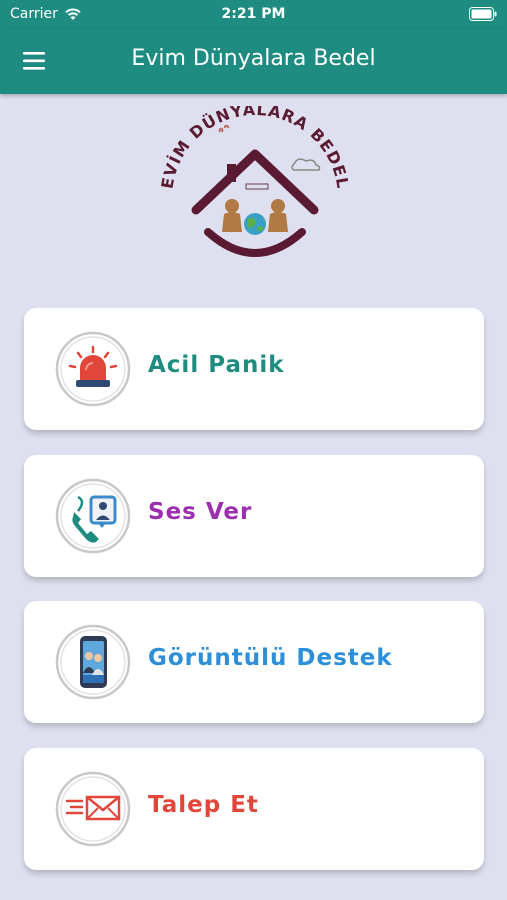  What do you see at coordinates (93, 369) in the screenshot?
I see `siren-alarm-icon` at bounding box center [93, 369].